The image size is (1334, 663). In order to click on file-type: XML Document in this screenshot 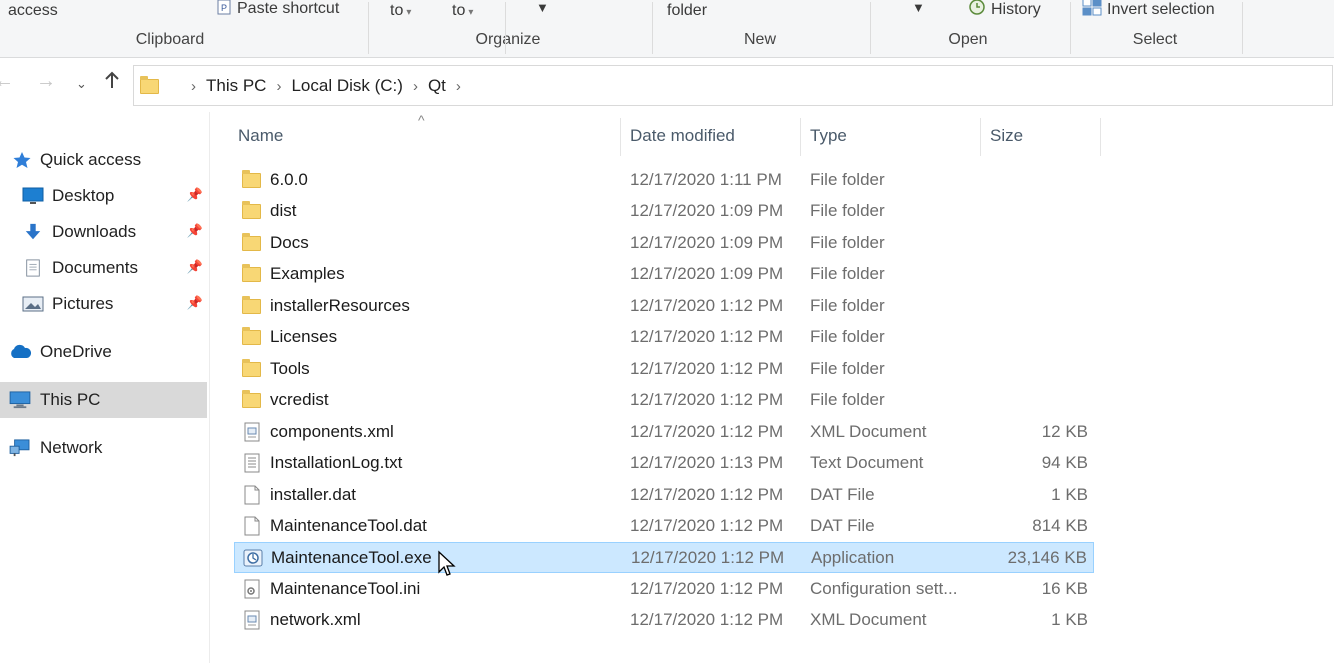, I will do `click(868, 431)`.